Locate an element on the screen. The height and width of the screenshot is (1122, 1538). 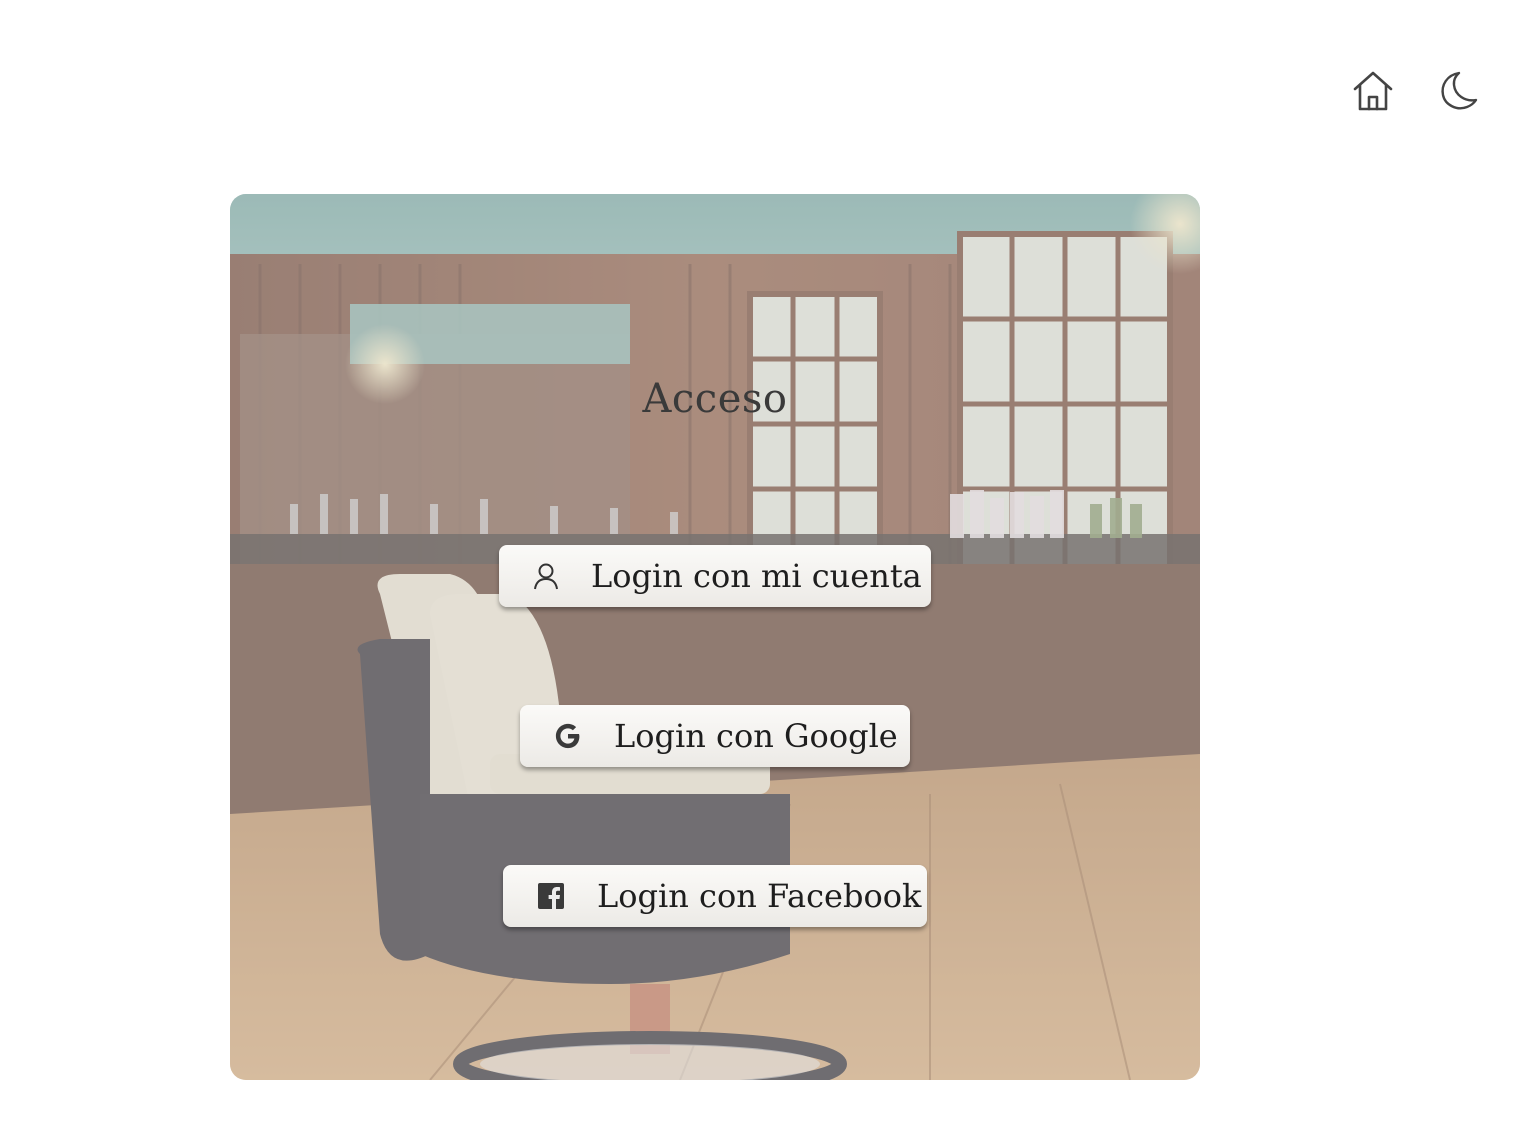
user-icon is located at coordinates (546, 576).